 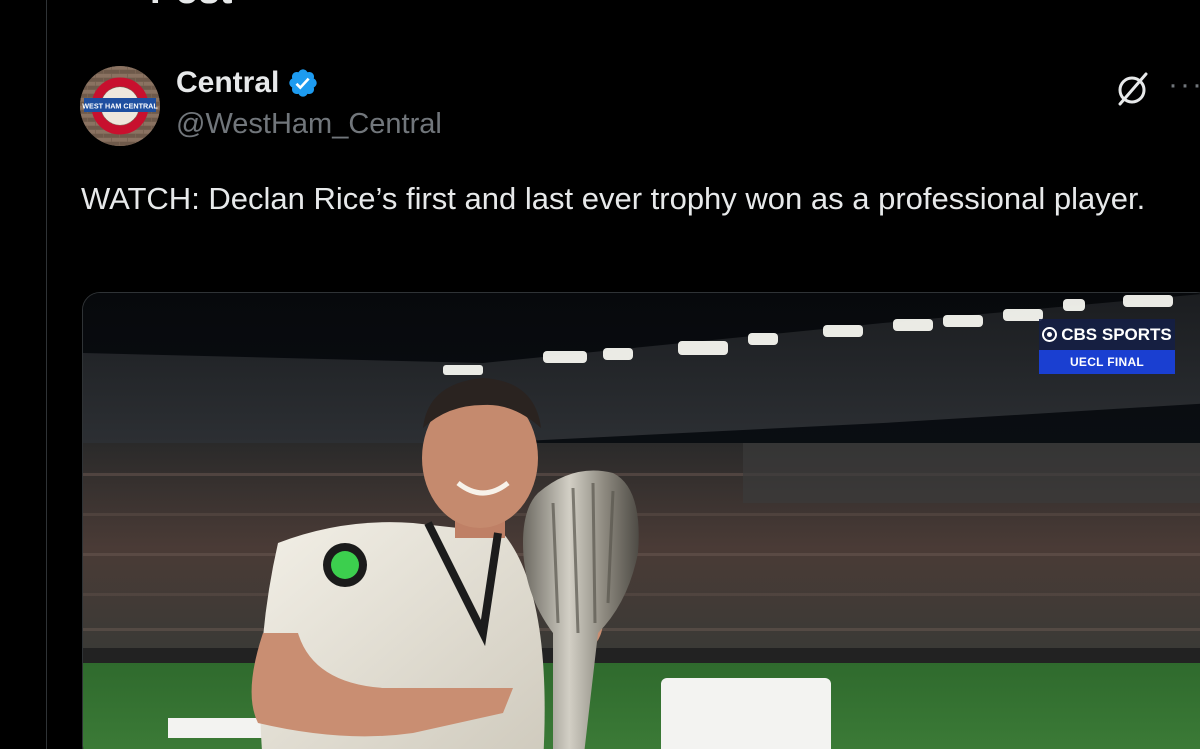 I want to click on author-name-row: Central, so click(x=247, y=83).